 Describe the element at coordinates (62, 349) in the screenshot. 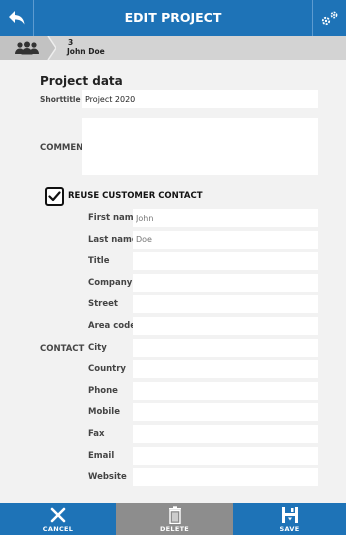

I see `contact-group-label: CONTACT` at that location.